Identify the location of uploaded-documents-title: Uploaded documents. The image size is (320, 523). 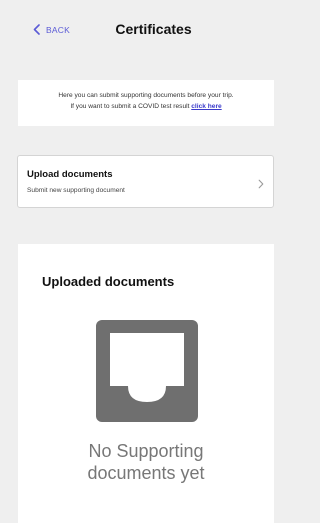
(108, 281).